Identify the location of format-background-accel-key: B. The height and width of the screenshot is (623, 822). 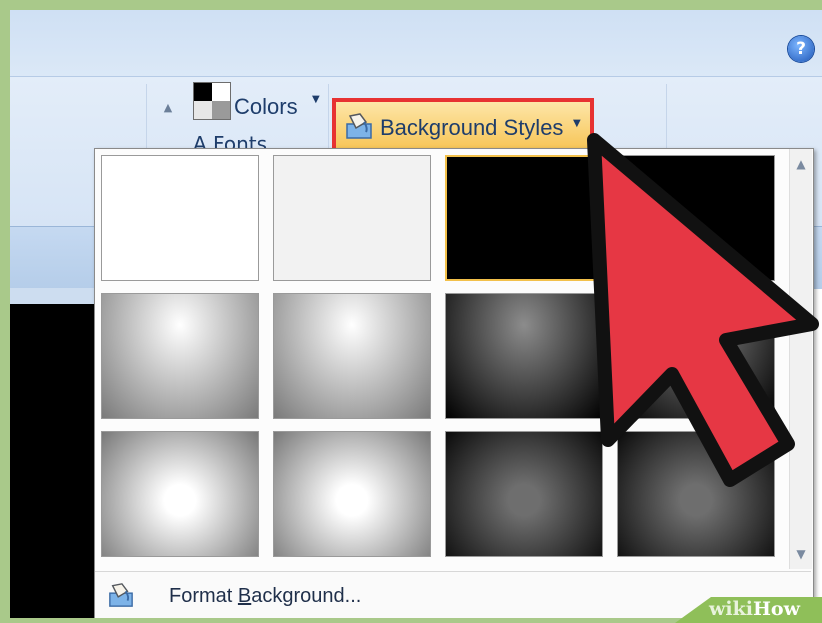
(244, 596).